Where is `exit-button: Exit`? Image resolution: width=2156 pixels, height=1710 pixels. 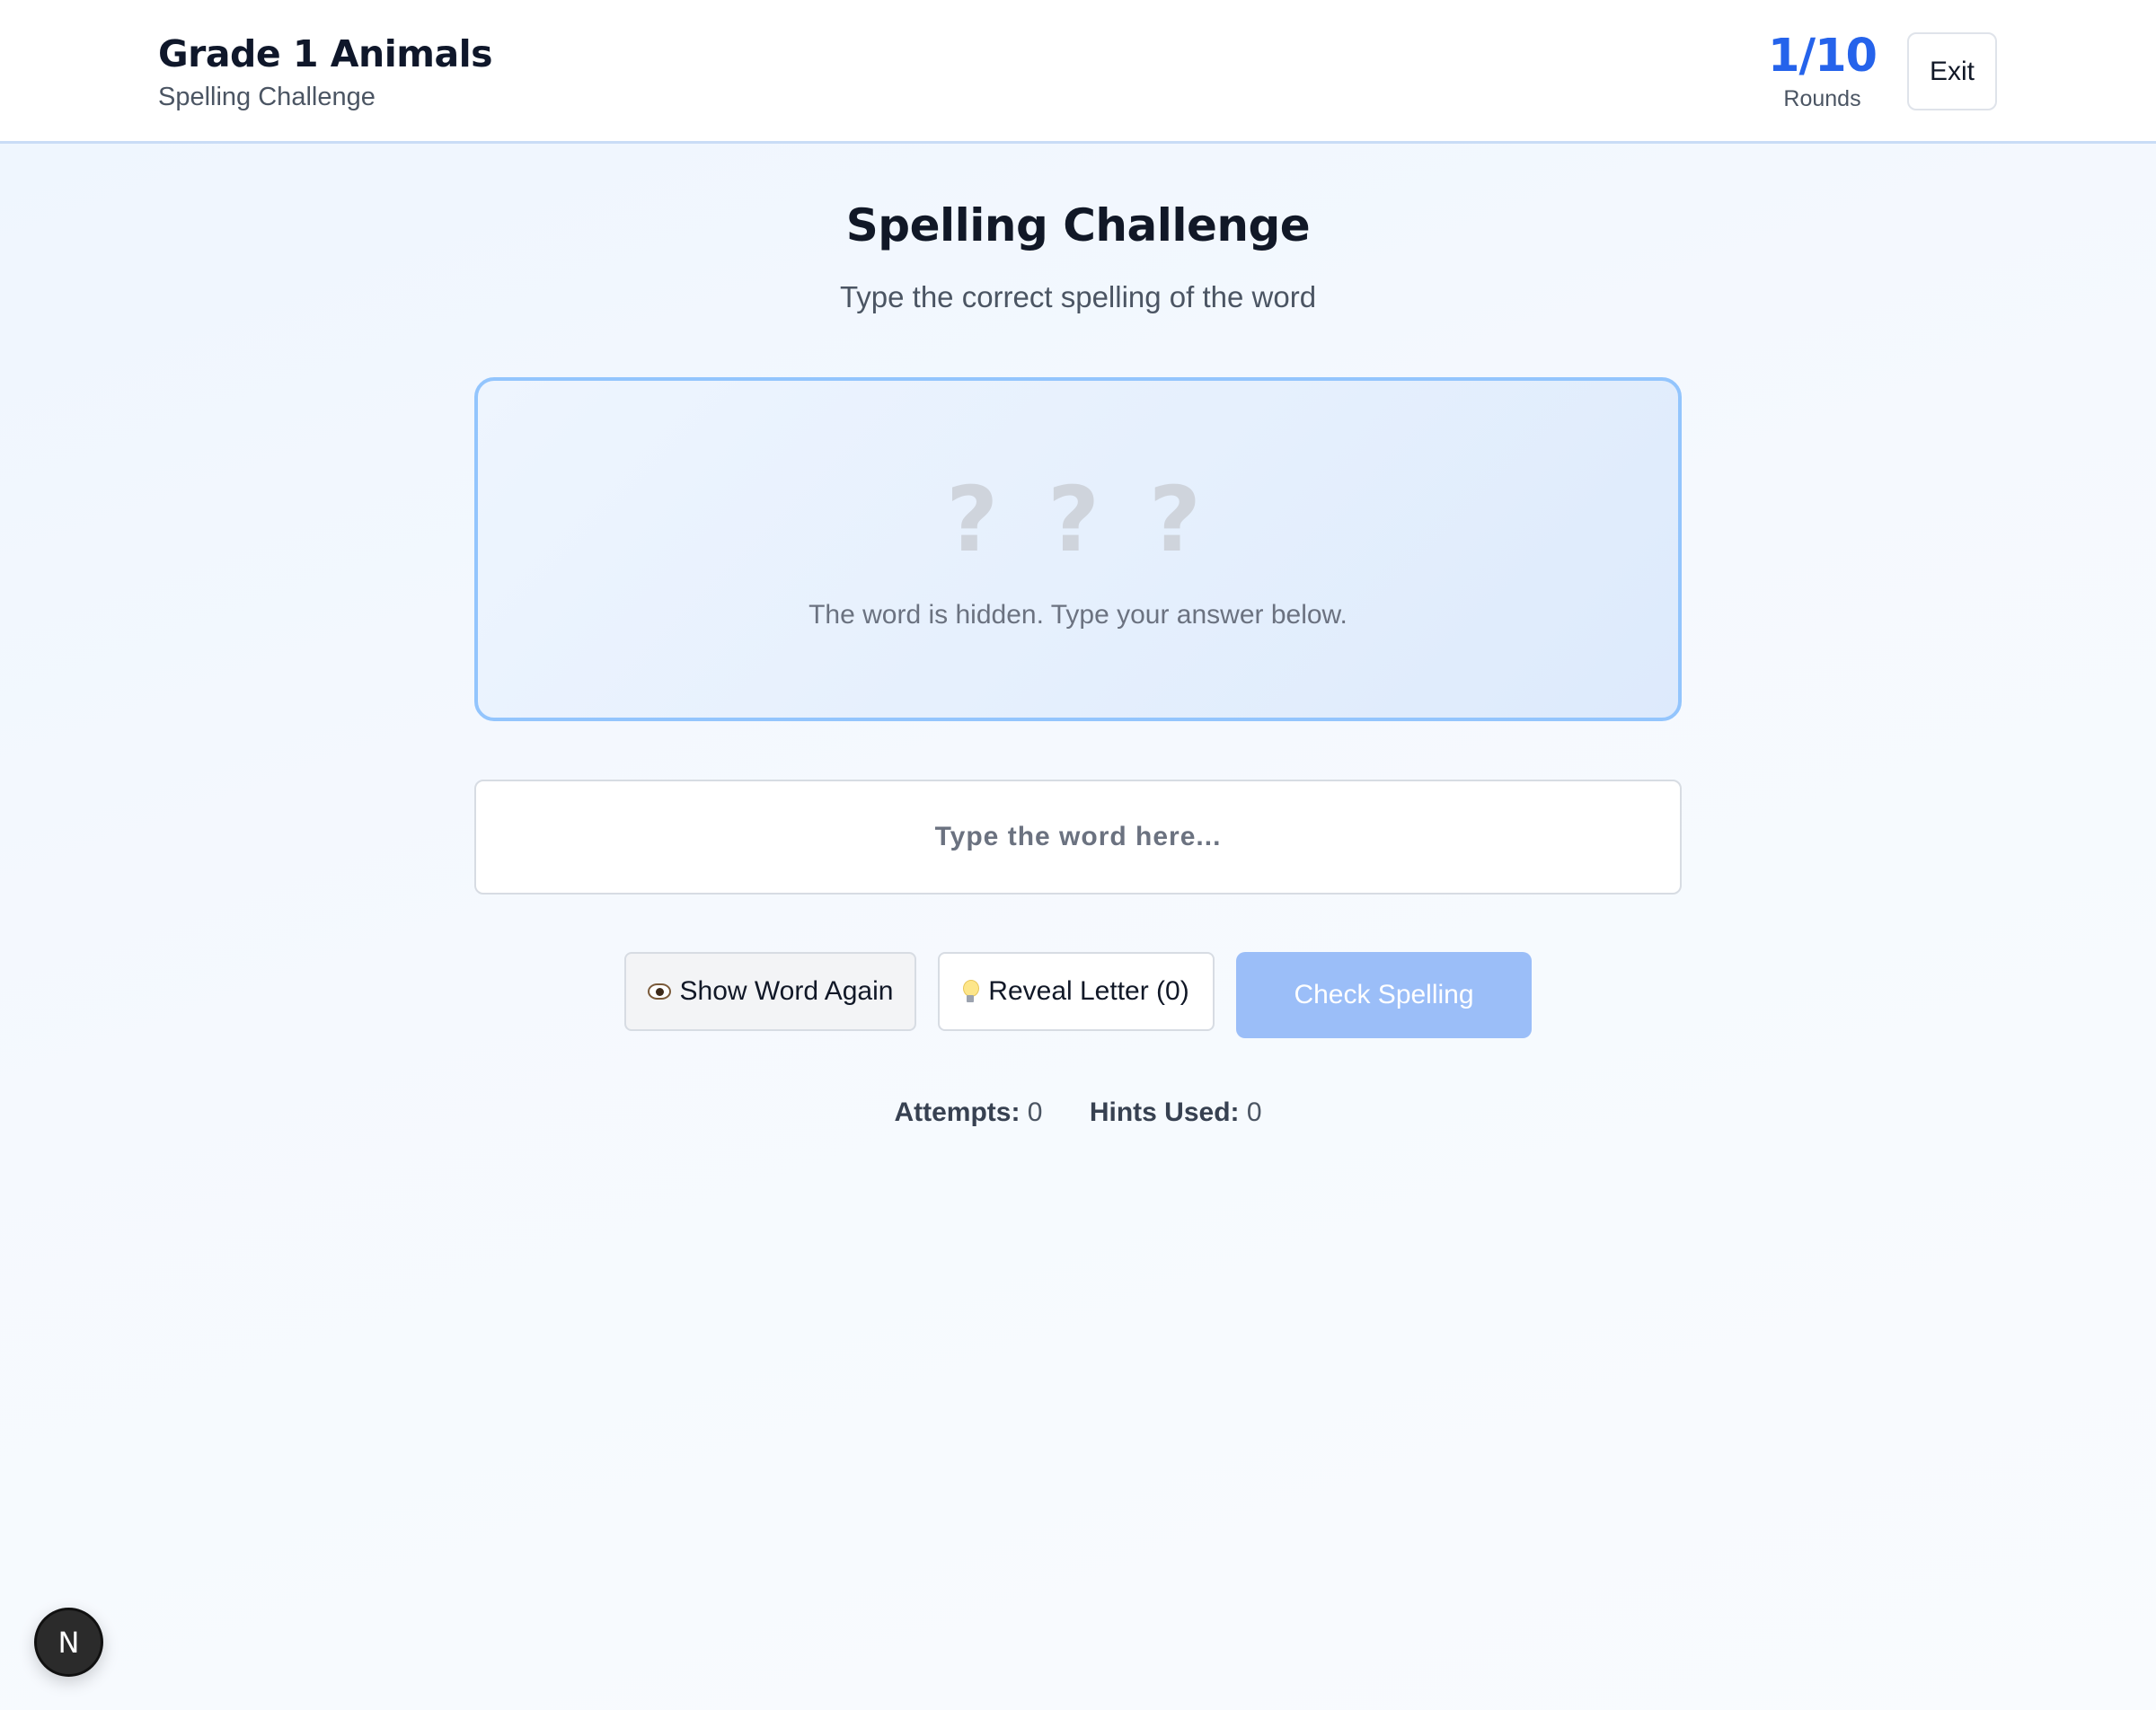
exit-button: Exit is located at coordinates (1952, 71).